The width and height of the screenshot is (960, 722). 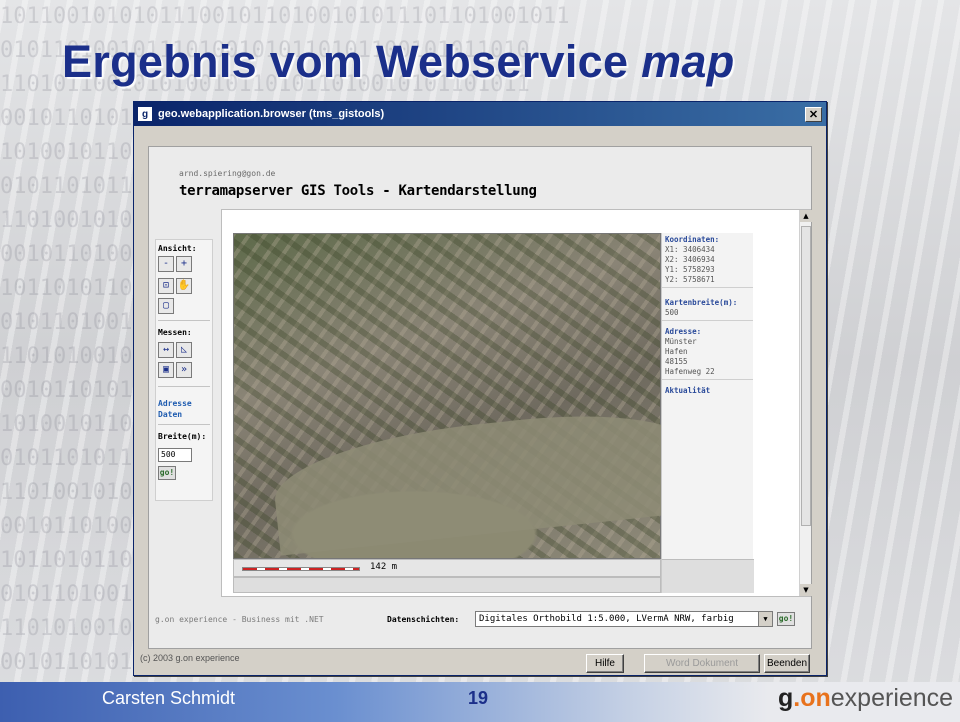 What do you see at coordinates (423, 619) in the screenshot?
I see `layers-label: Datenschichten:` at bounding box center [423, 619].